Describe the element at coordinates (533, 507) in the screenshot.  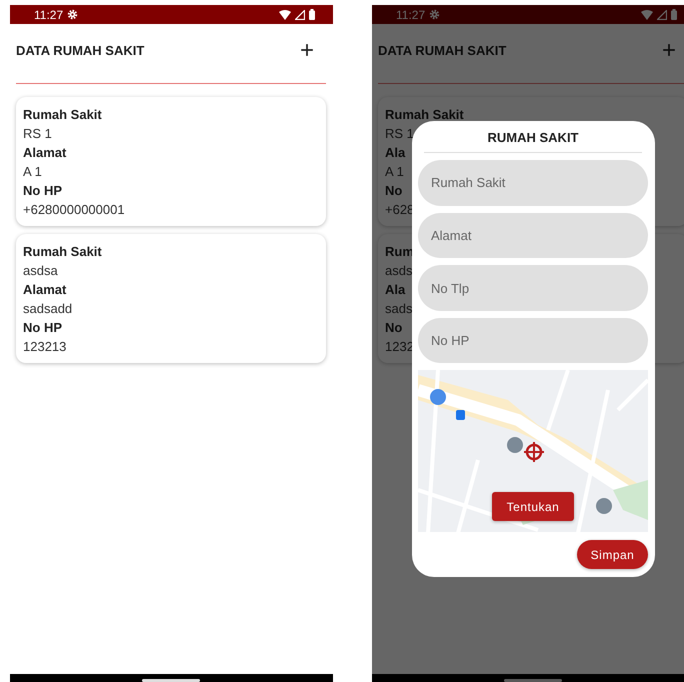
I see `set-location-button: Tentukan` at that location.